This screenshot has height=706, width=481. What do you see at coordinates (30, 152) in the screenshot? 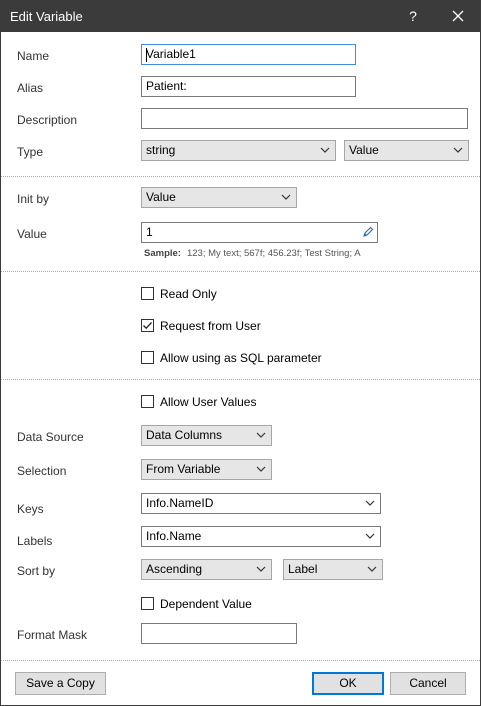
I see `type-label: Type` at bounding box center [30, 152].